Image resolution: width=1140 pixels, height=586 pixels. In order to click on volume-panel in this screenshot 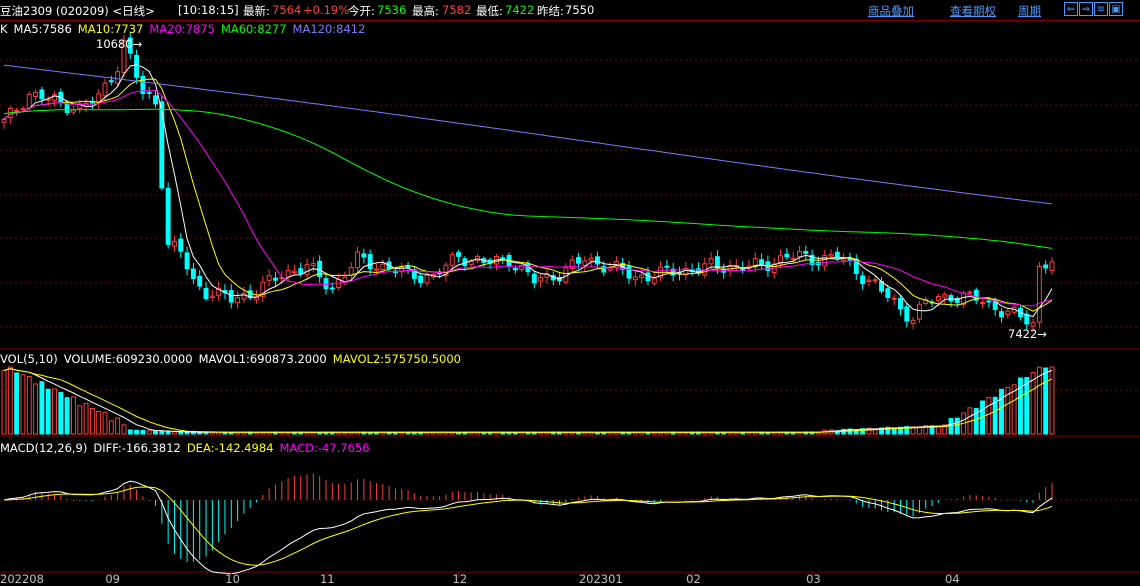, I will do `click(528, 400)`.